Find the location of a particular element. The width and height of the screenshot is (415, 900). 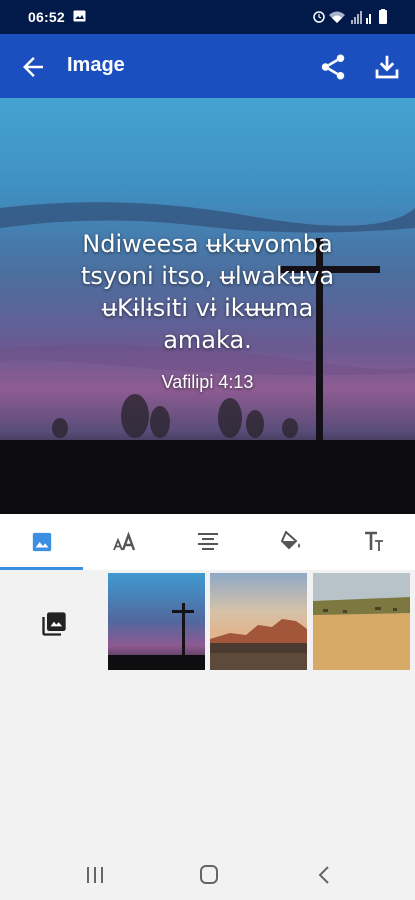

home-icon is located at coordinates (209, 875).